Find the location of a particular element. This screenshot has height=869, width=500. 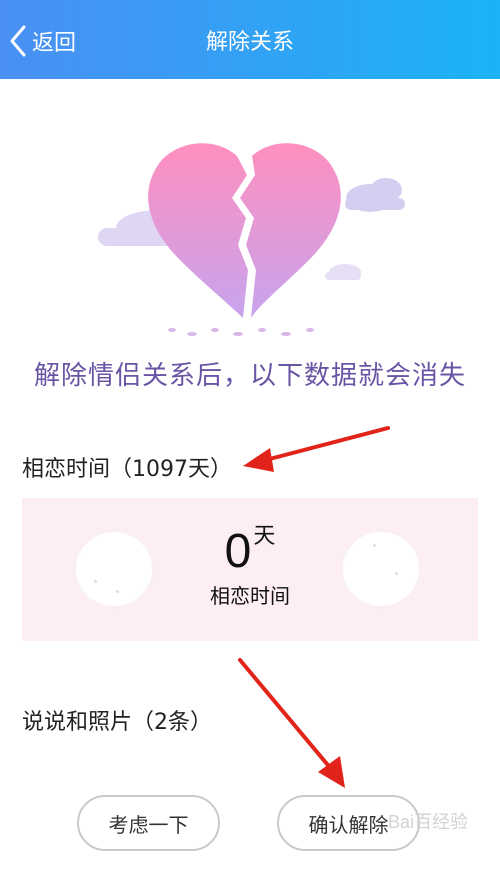

cancel-button: 考虑一下 is located at coordinates (148, 823).